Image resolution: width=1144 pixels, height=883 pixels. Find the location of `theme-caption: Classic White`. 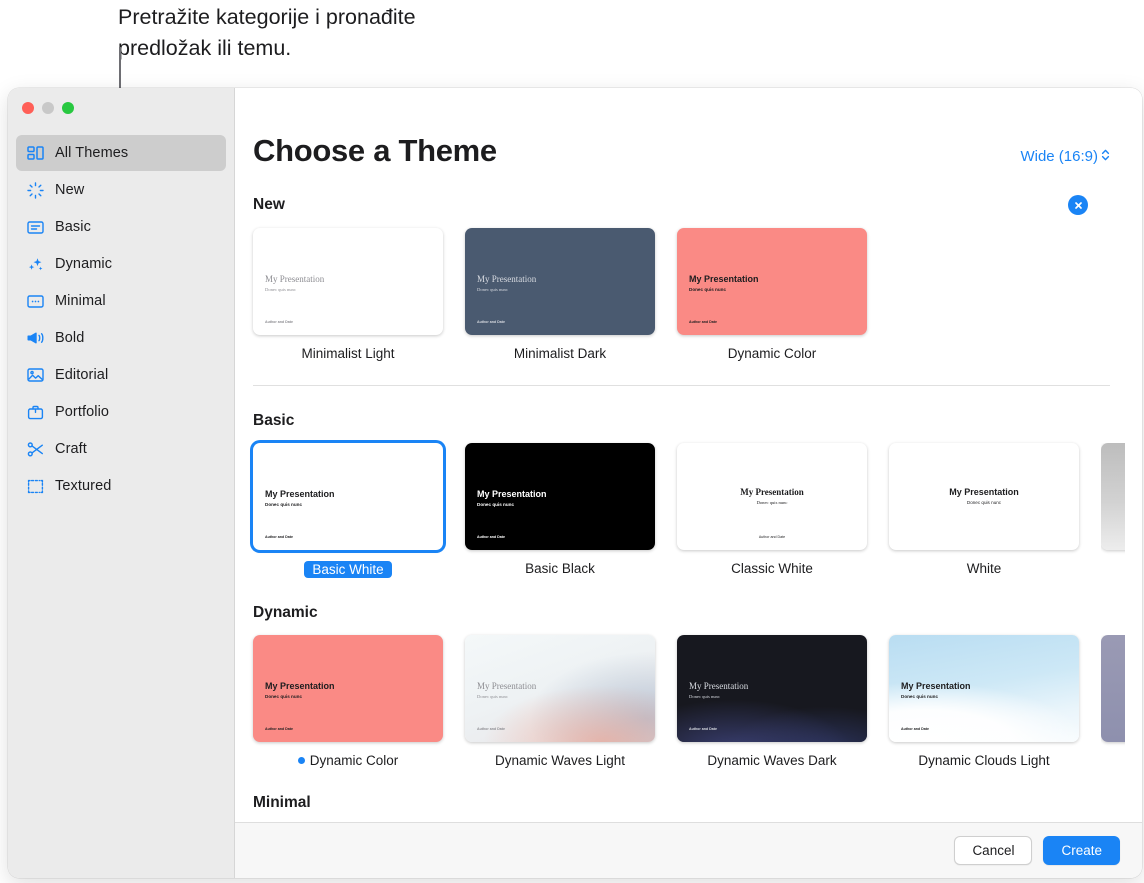

theme-caption: Classic White is located at coordinates (772, 568).